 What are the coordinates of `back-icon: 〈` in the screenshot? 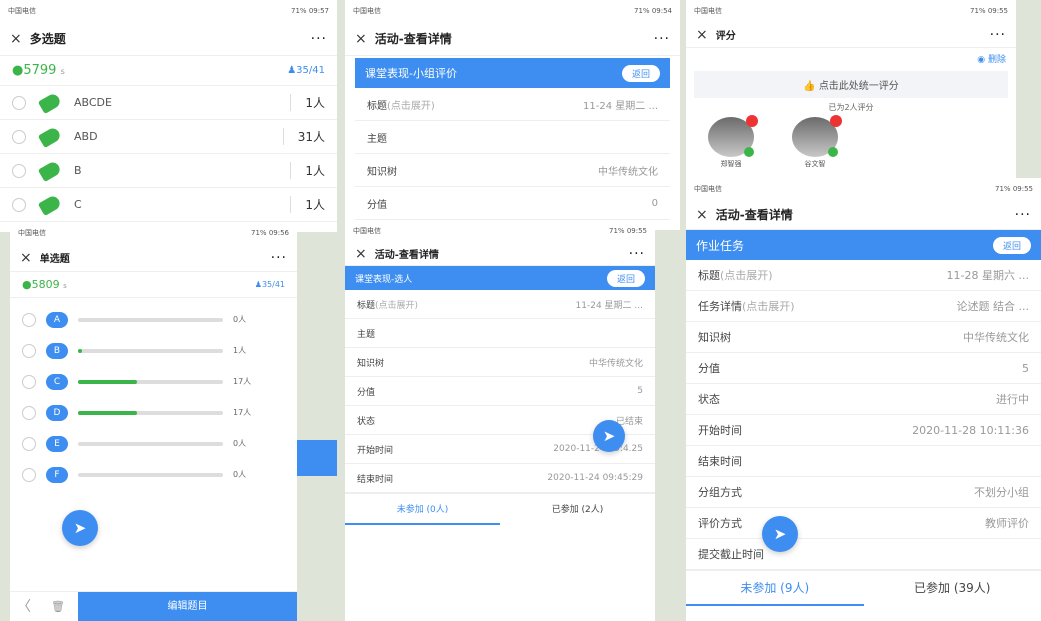 It's located at (24, 606).